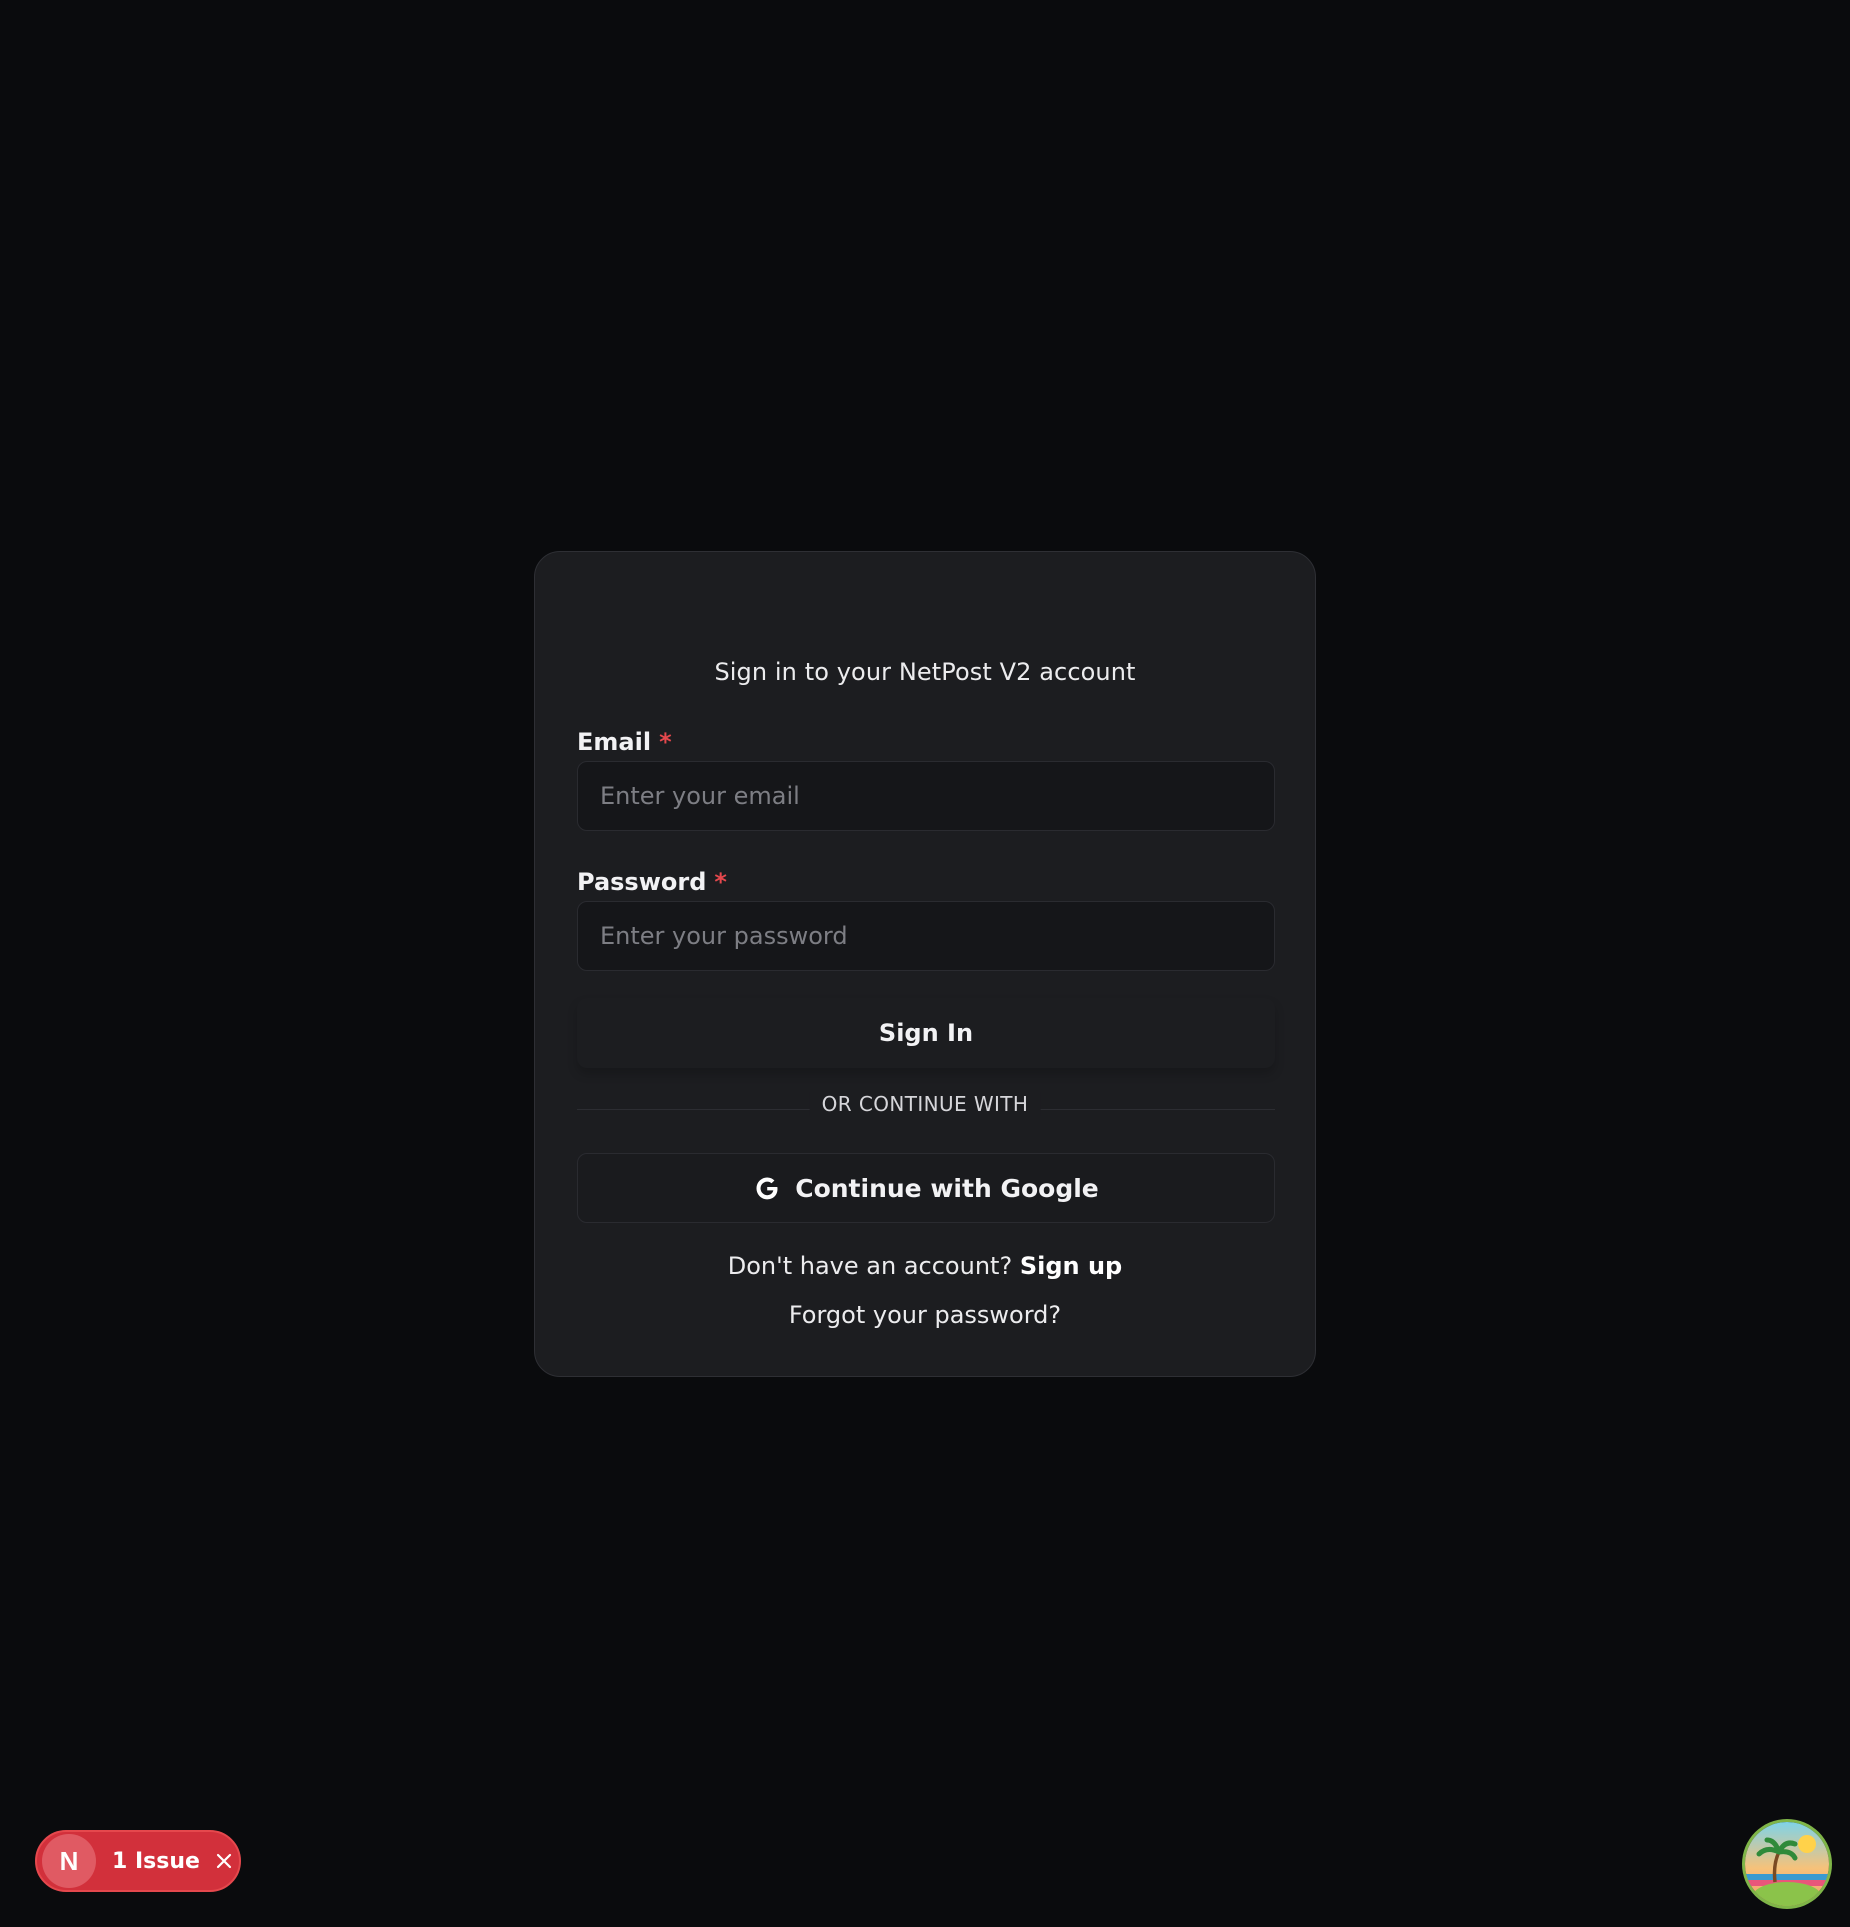 This screenshot has width=1850, height=1927. I want to click on divider-text: OR CONTINUE WITH, so click(925, 1104).